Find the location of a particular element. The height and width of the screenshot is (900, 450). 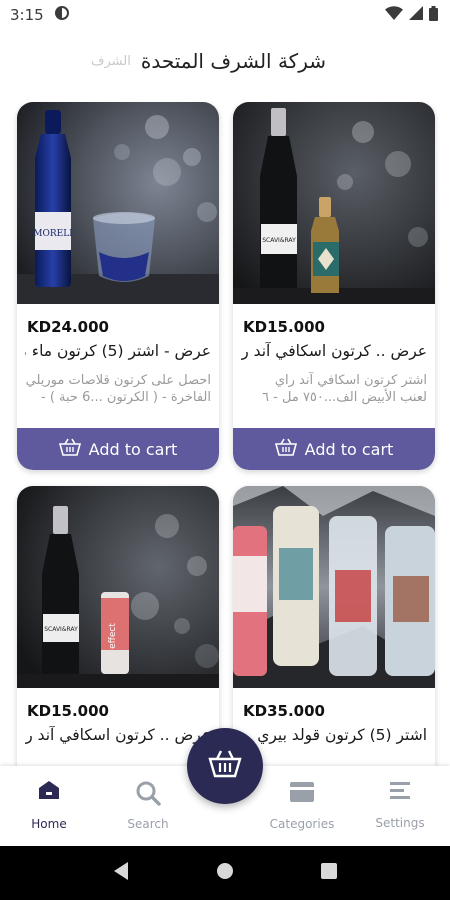

nav-search: Search is located at coordinates (148, 805).